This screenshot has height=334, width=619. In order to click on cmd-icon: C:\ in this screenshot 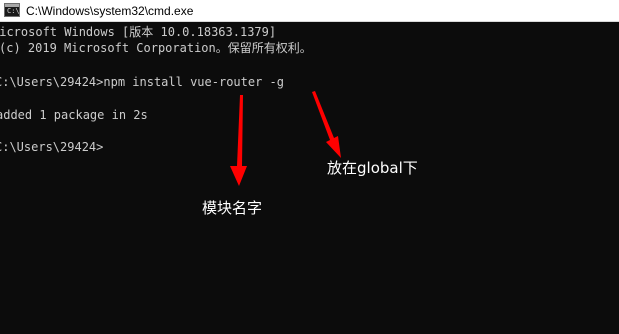, I will do `click(12, 10)`.